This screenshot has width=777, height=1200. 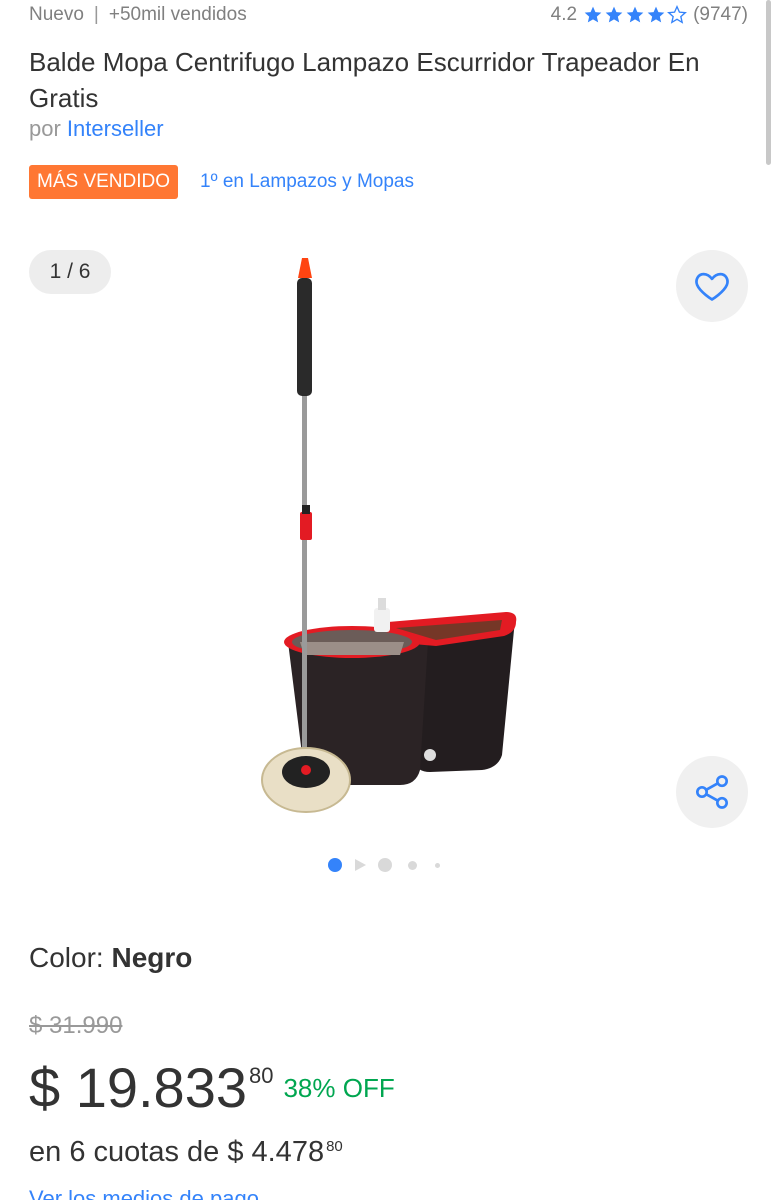 I want to click on share-icon, so click(x=712, y=792).